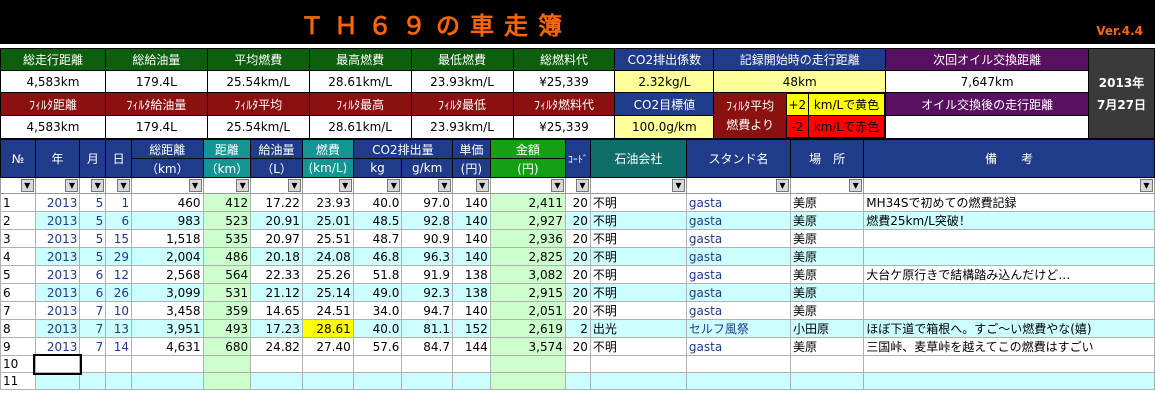  Describe the element at coordinates (327, 328) in the screenshot. I see `economy-cell: 28.61` at that location.